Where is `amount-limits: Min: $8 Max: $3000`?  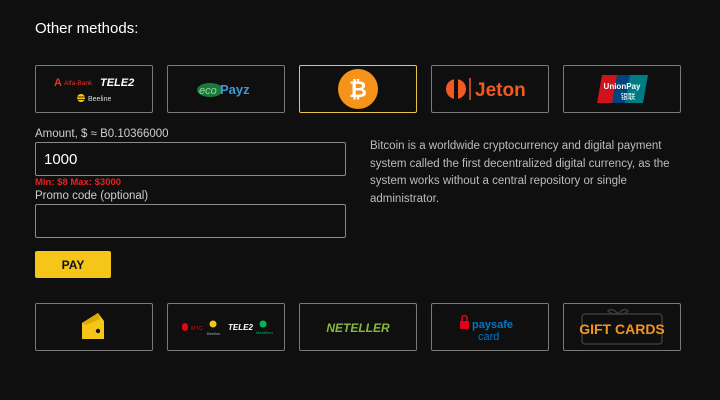 amount-limits: Min: $8 Max: $3000 is located at coordinates (78, 182).